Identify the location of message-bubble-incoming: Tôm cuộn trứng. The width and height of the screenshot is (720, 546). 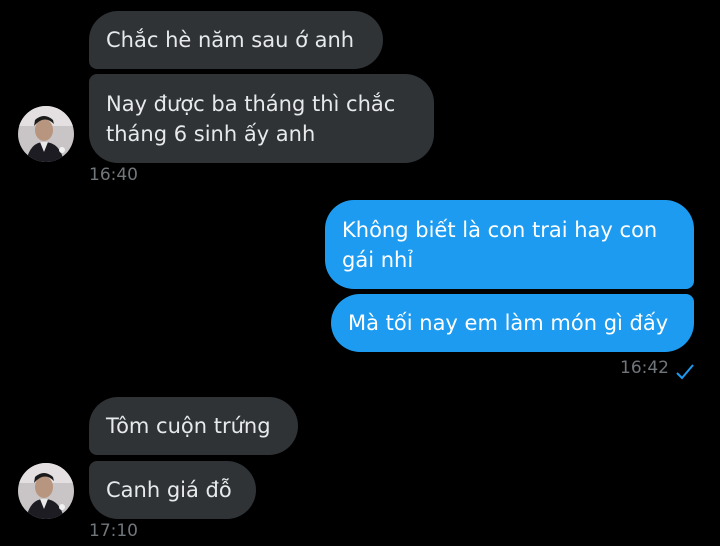
(193, 426).